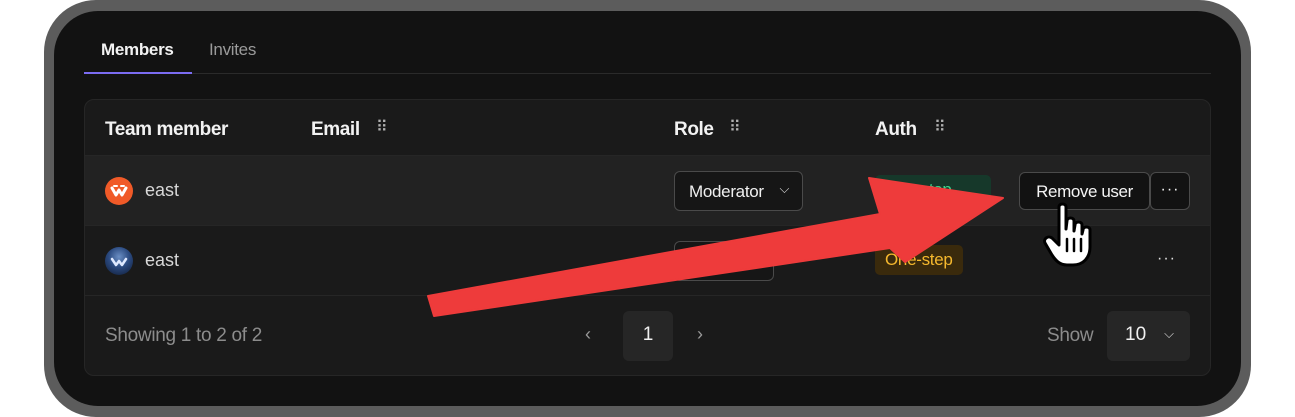 This screenshot has height=417, width=1295. I want to click on remove-user-button: Remove user, so click(1084, 191).